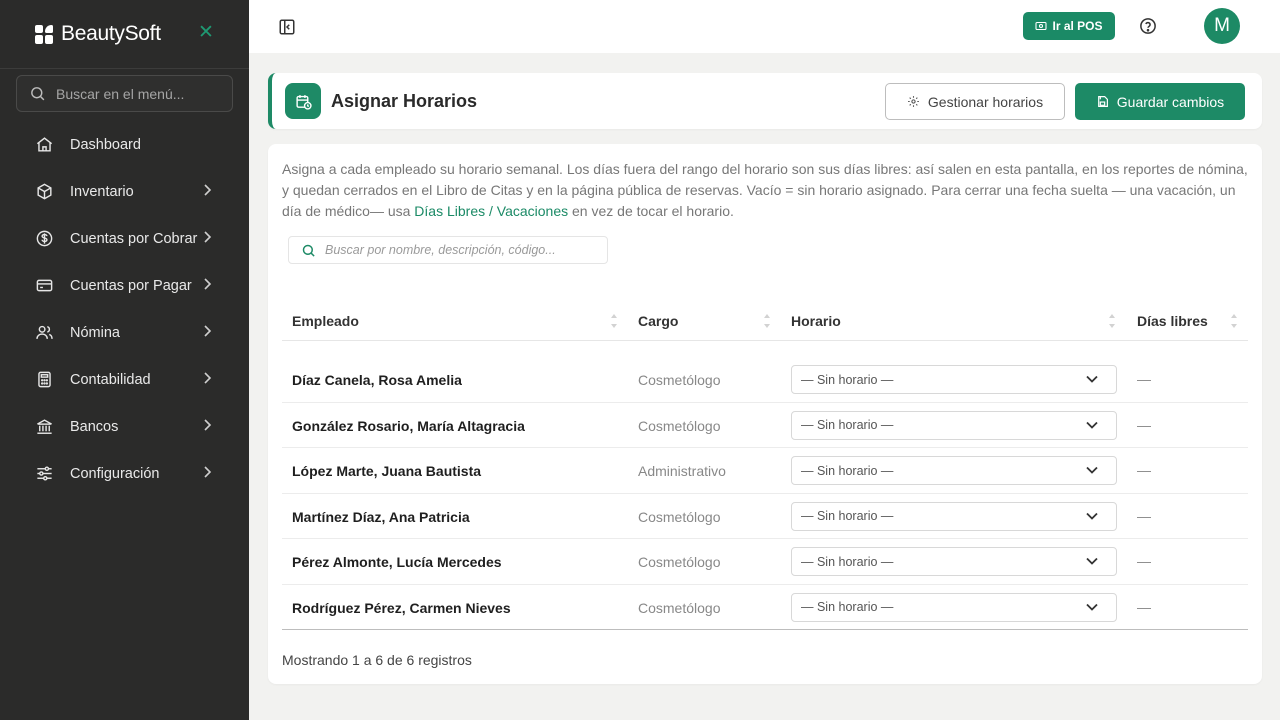  I want to click on help-icon, so click(1148, 26).